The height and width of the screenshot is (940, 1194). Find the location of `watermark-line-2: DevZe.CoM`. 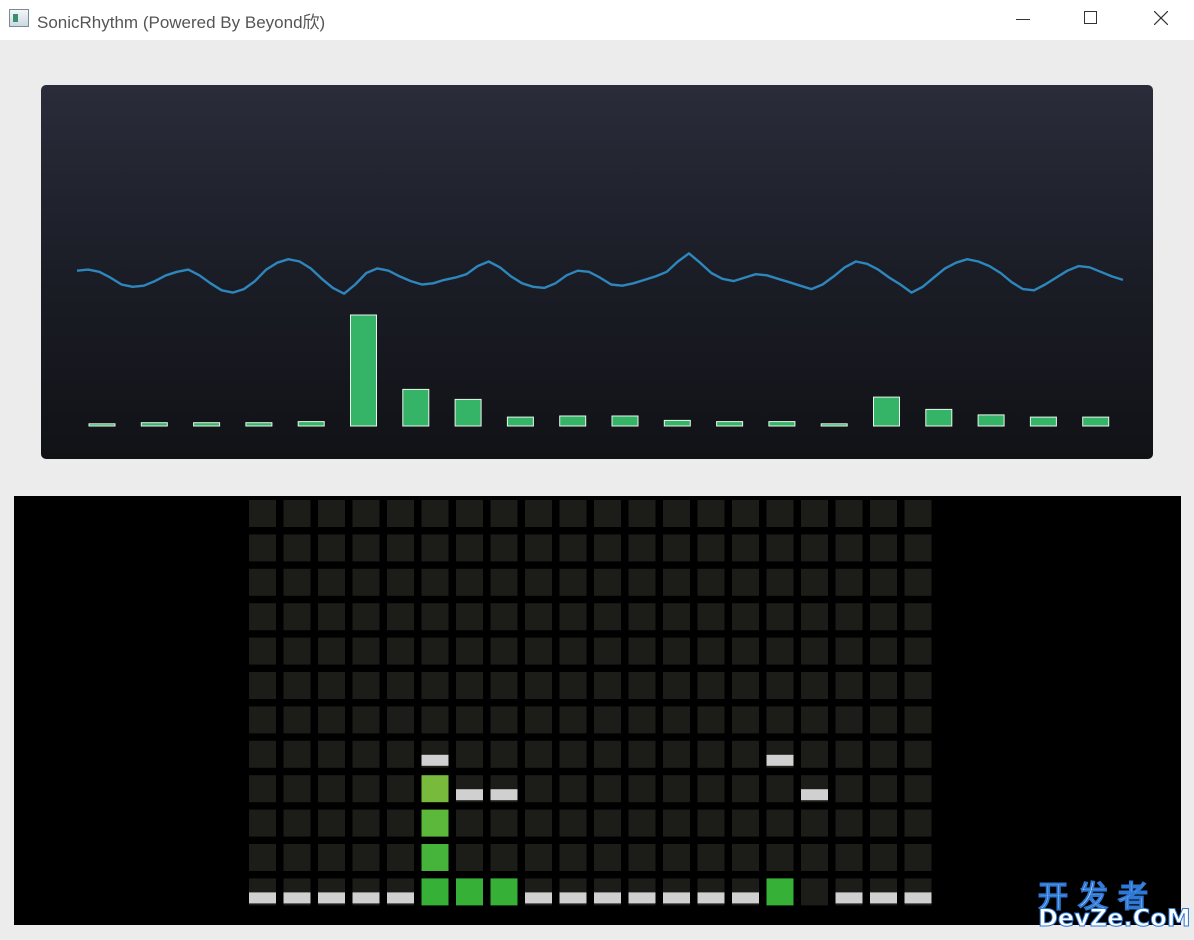

watermark-line-2: DevZe.CoM is located at coordinates (1115, 918).